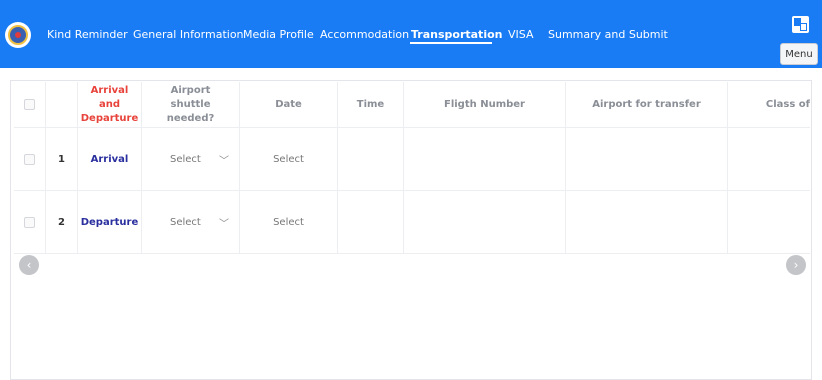 This screenshot has height=380, width=822. Describe the element at coordinates (803, 27) in the screenshot. I see `translate-icon-back` at that location.